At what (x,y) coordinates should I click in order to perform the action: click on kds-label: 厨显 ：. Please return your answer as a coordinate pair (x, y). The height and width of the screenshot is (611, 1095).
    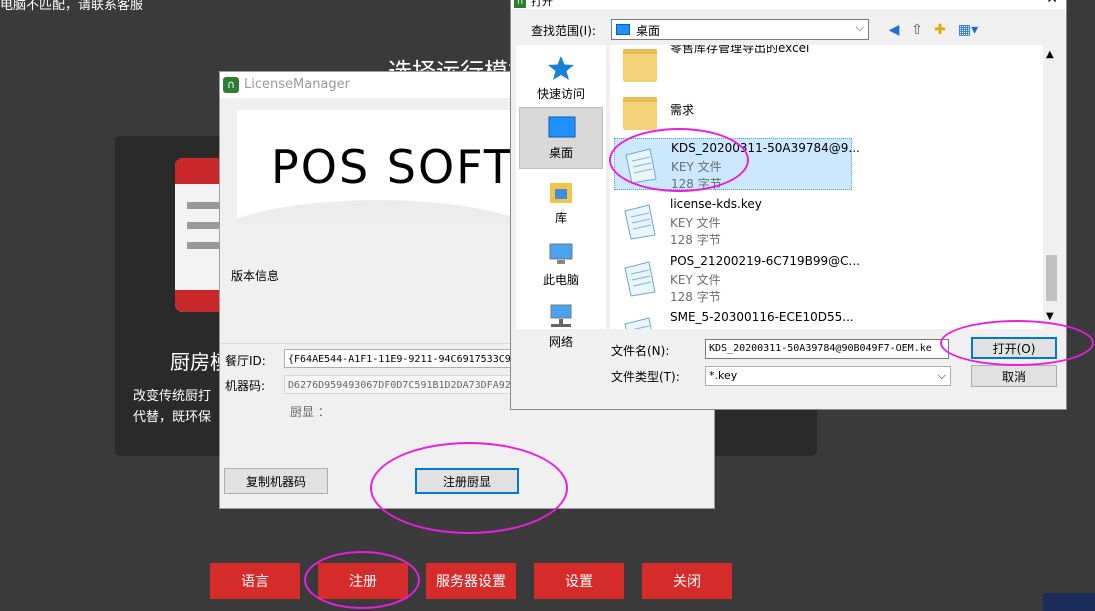
    Looking at the image, I should click on (310, 412).